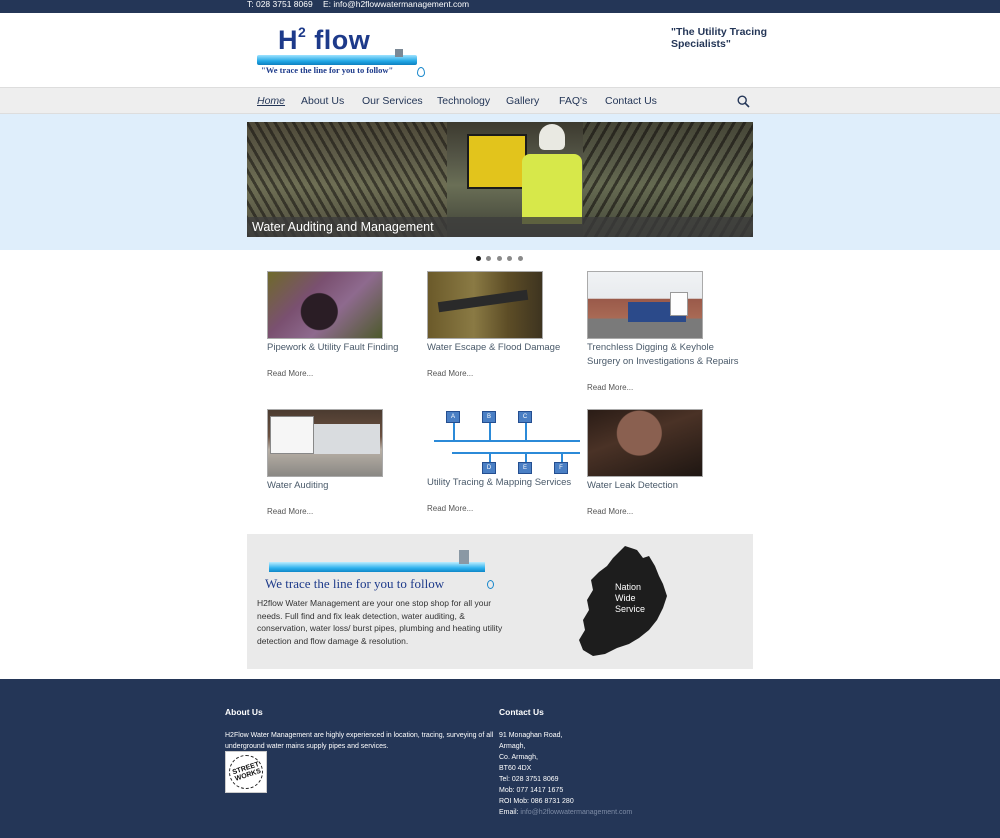 Image resolution: width=1000 pixels, height=838 pixels. I want to click on contact-address-line: Armagh,, so click(512, 746).